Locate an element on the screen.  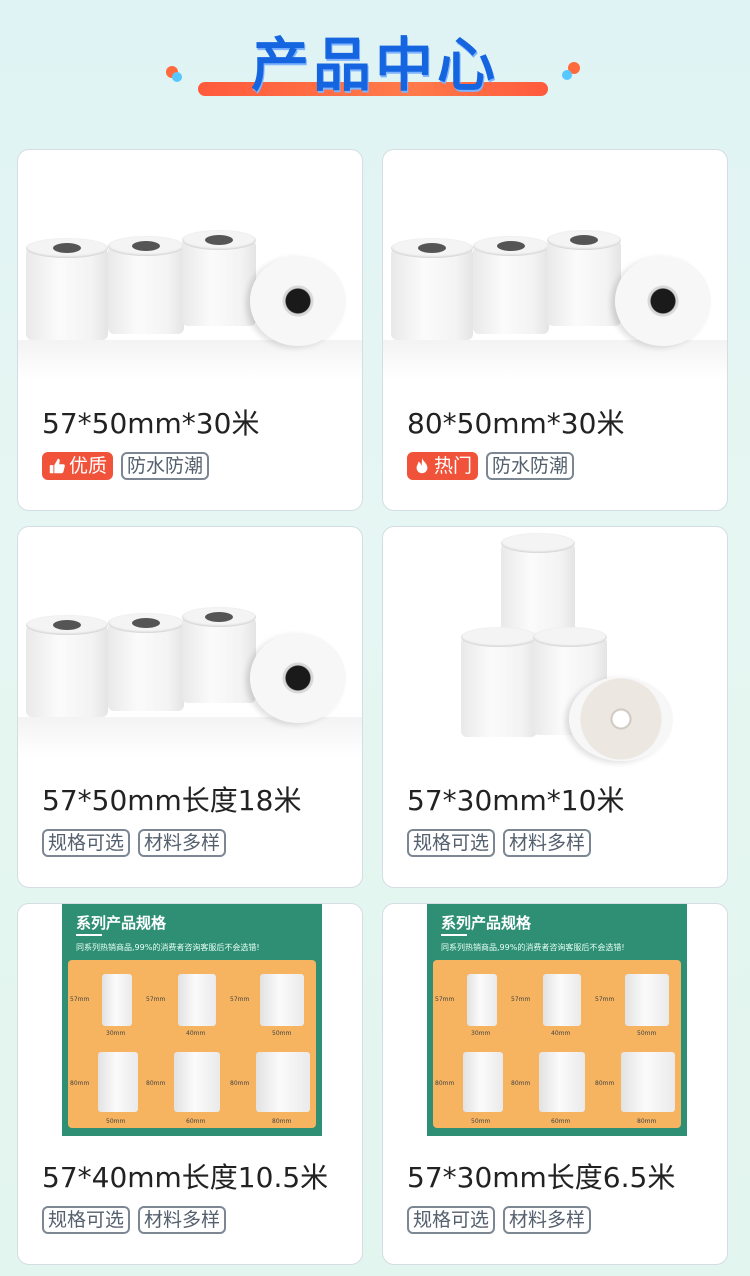
page-title: 产品中心 is located at coordinates (374, 65).